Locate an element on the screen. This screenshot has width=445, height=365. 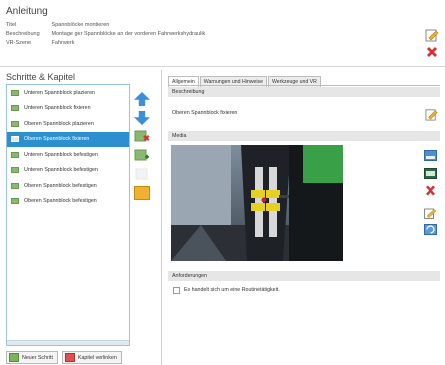
media-image is located at coordinates (257, 203).